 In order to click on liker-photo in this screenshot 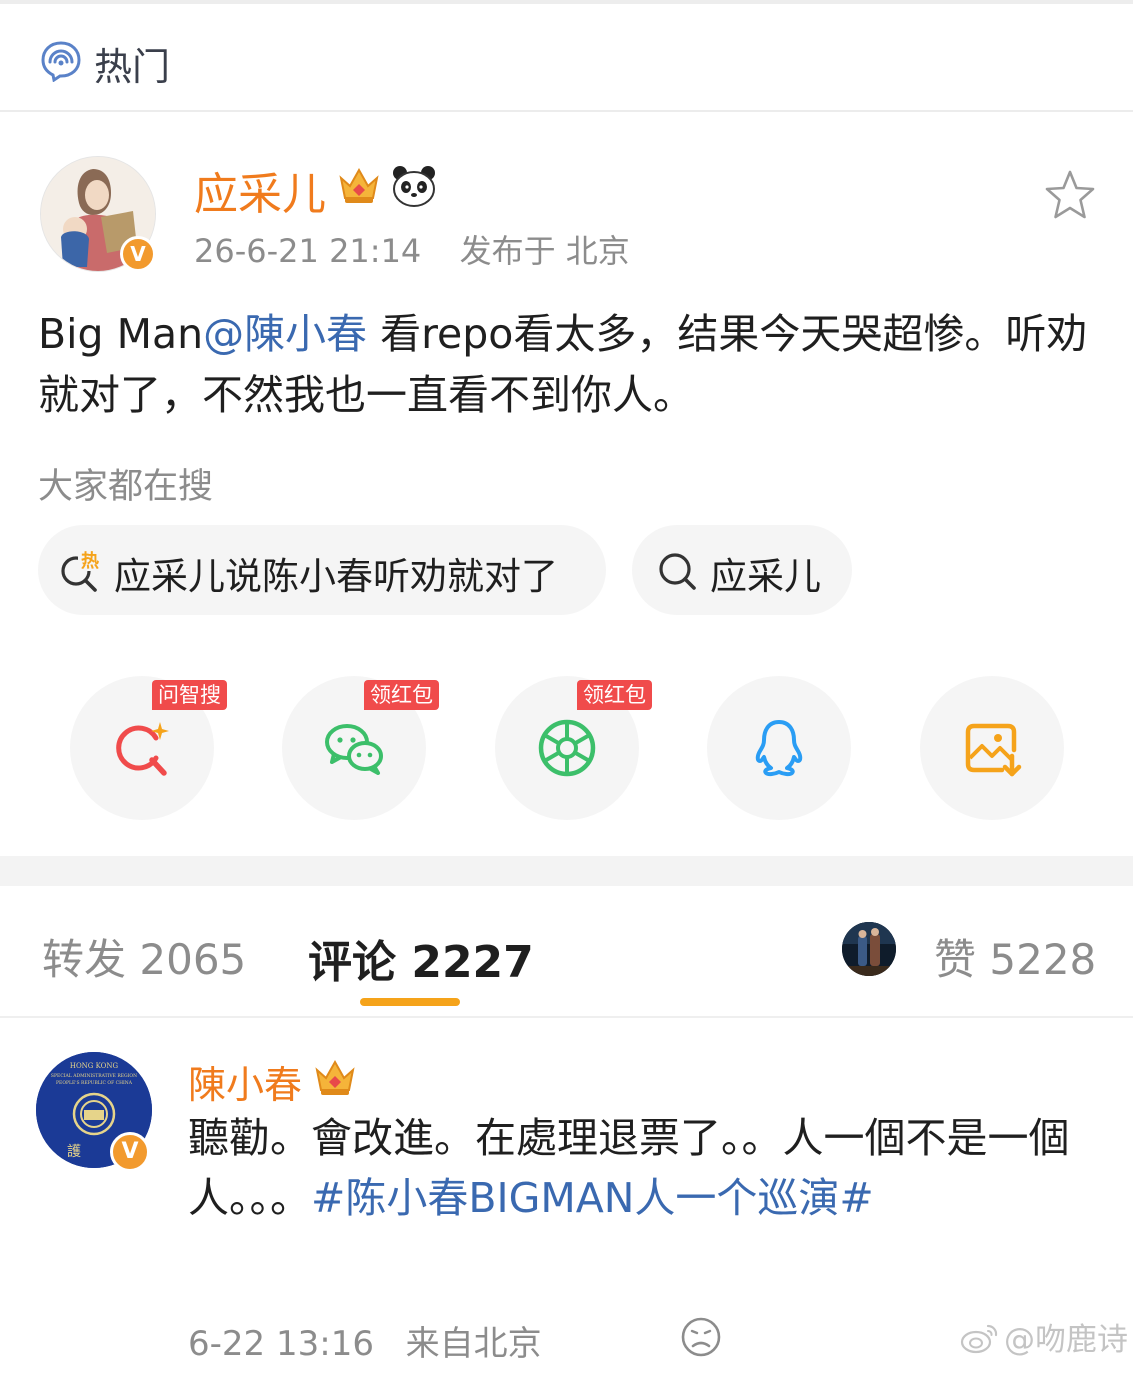, I will do `click(869, 949)`.